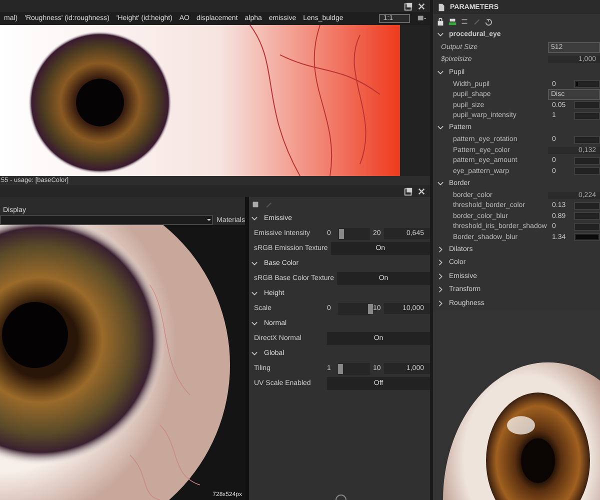  What do you see at coordinates (440, 21) in the screenshot?
I see `lock-icon` at bounding box center [440, 21].